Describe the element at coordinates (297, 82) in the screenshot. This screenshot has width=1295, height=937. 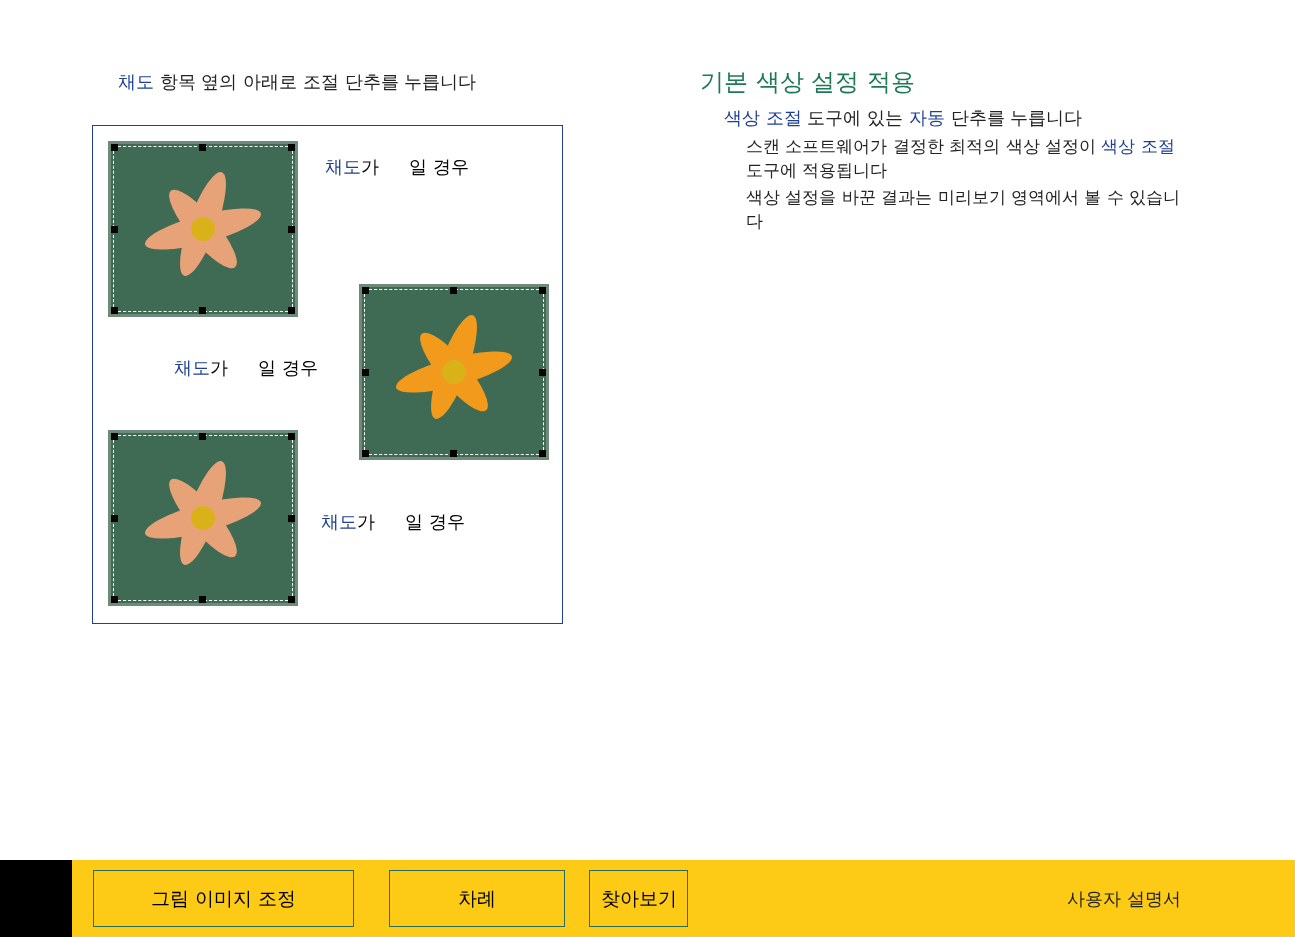
I see `step-text: 채도 항목 옆의 아래로 조절 단추를 누릅니다` at that location.